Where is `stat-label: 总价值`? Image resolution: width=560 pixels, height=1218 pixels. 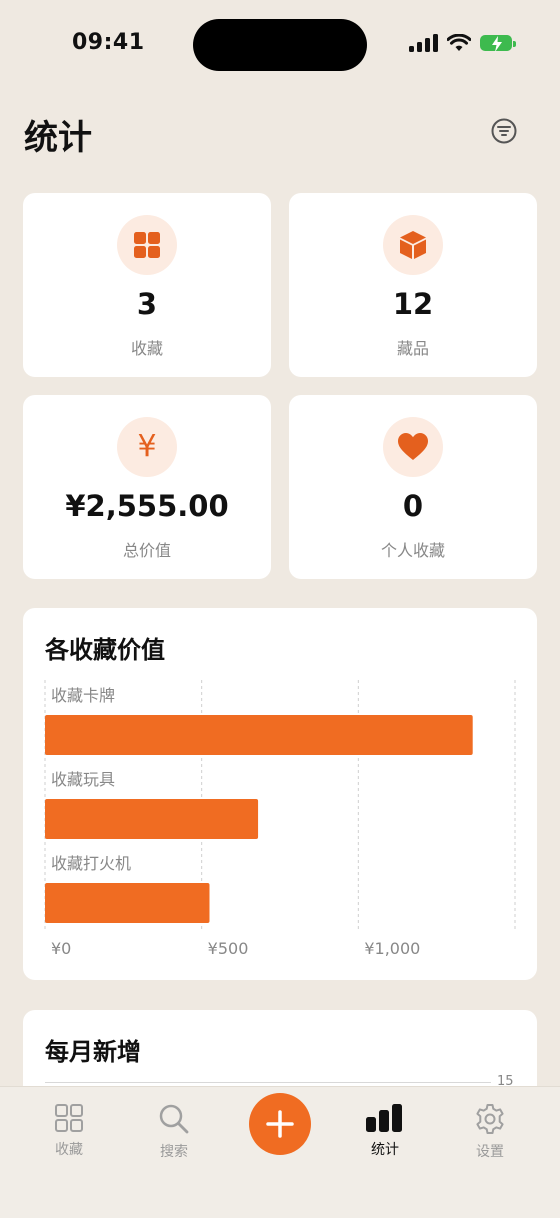
stat-label: 总价值 is located at coordinates (146, 550).